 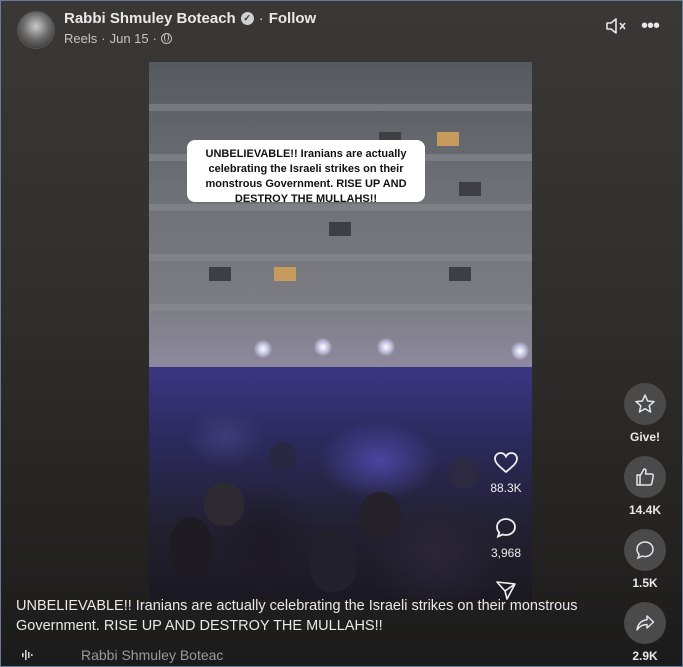 What do you see at coordinates (150, 18) in the screenshot?
I see `author-name: Rabbi Shmuley Boteach` at bounding box center [150, 18].